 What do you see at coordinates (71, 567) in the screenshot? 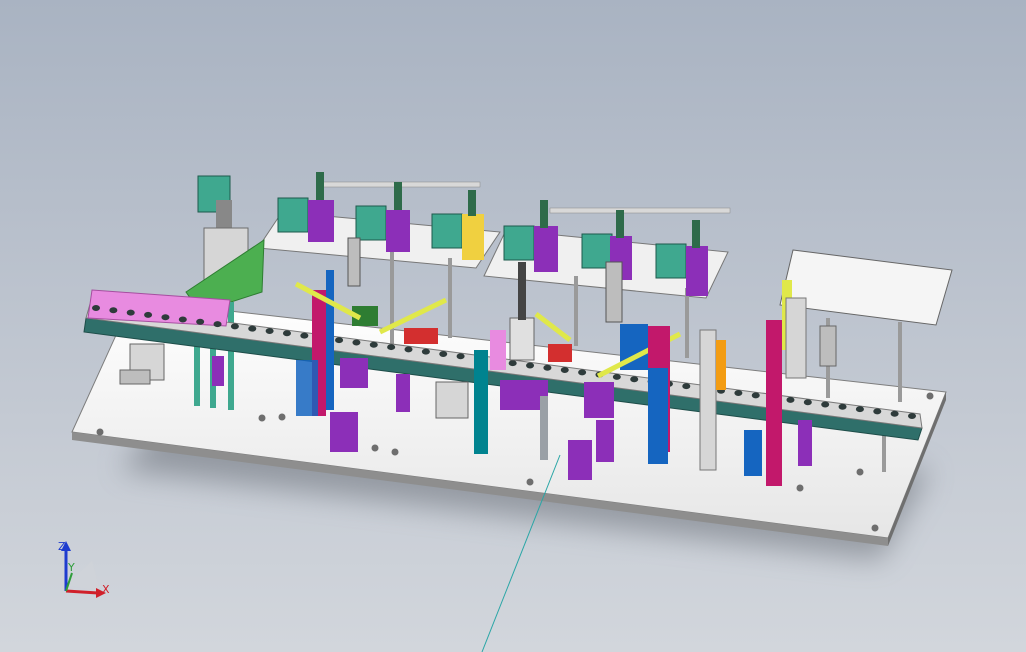
I see `triad-y-label: Y` at bounding box center [71, 567].